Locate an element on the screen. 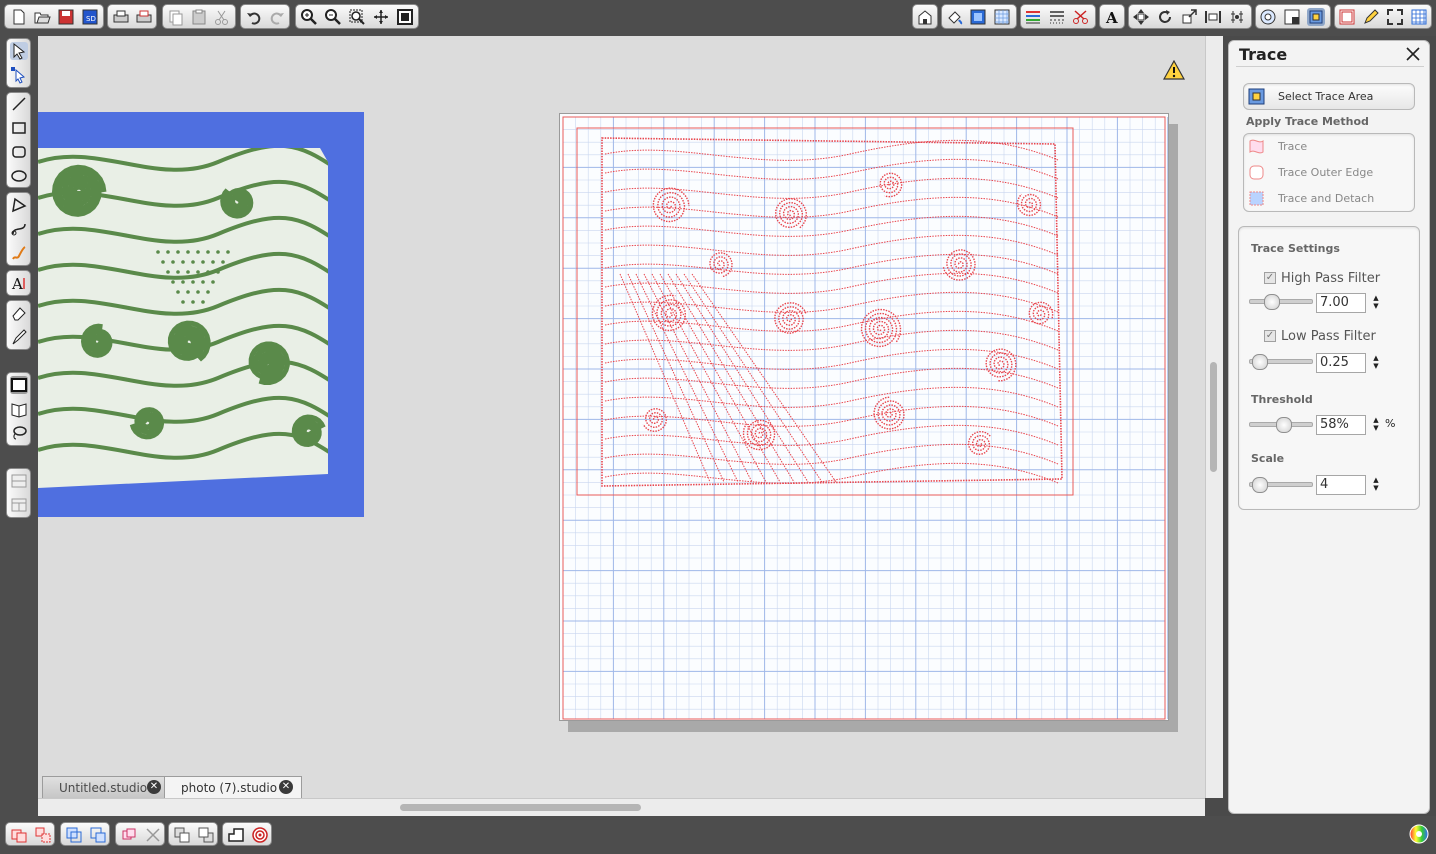  horizontal-scroll-thumb is located at coordinates (520, 807).